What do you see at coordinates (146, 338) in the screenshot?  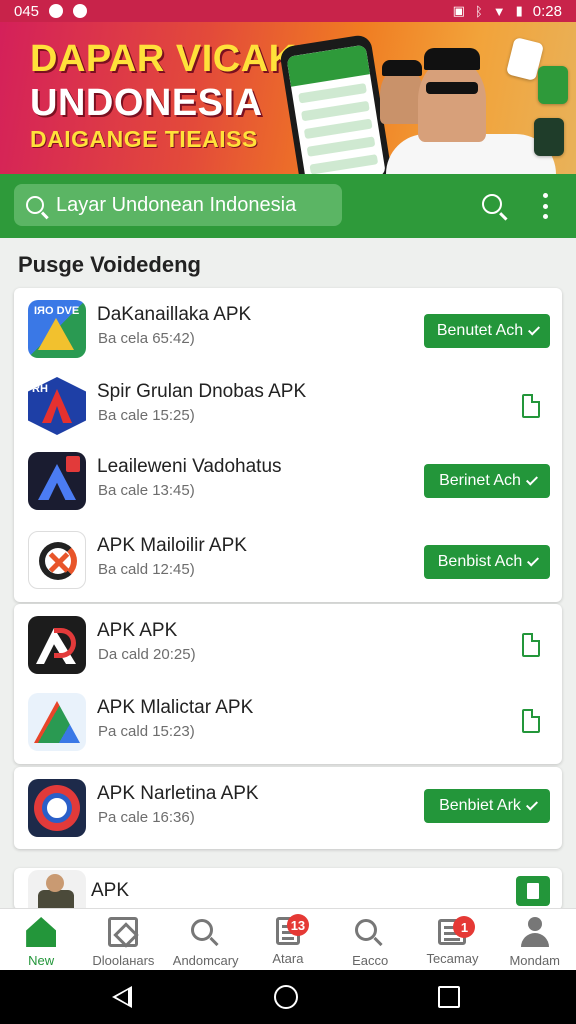 I see `app-meta: Ba cela 65:42)` at bounding box center [146, 338].